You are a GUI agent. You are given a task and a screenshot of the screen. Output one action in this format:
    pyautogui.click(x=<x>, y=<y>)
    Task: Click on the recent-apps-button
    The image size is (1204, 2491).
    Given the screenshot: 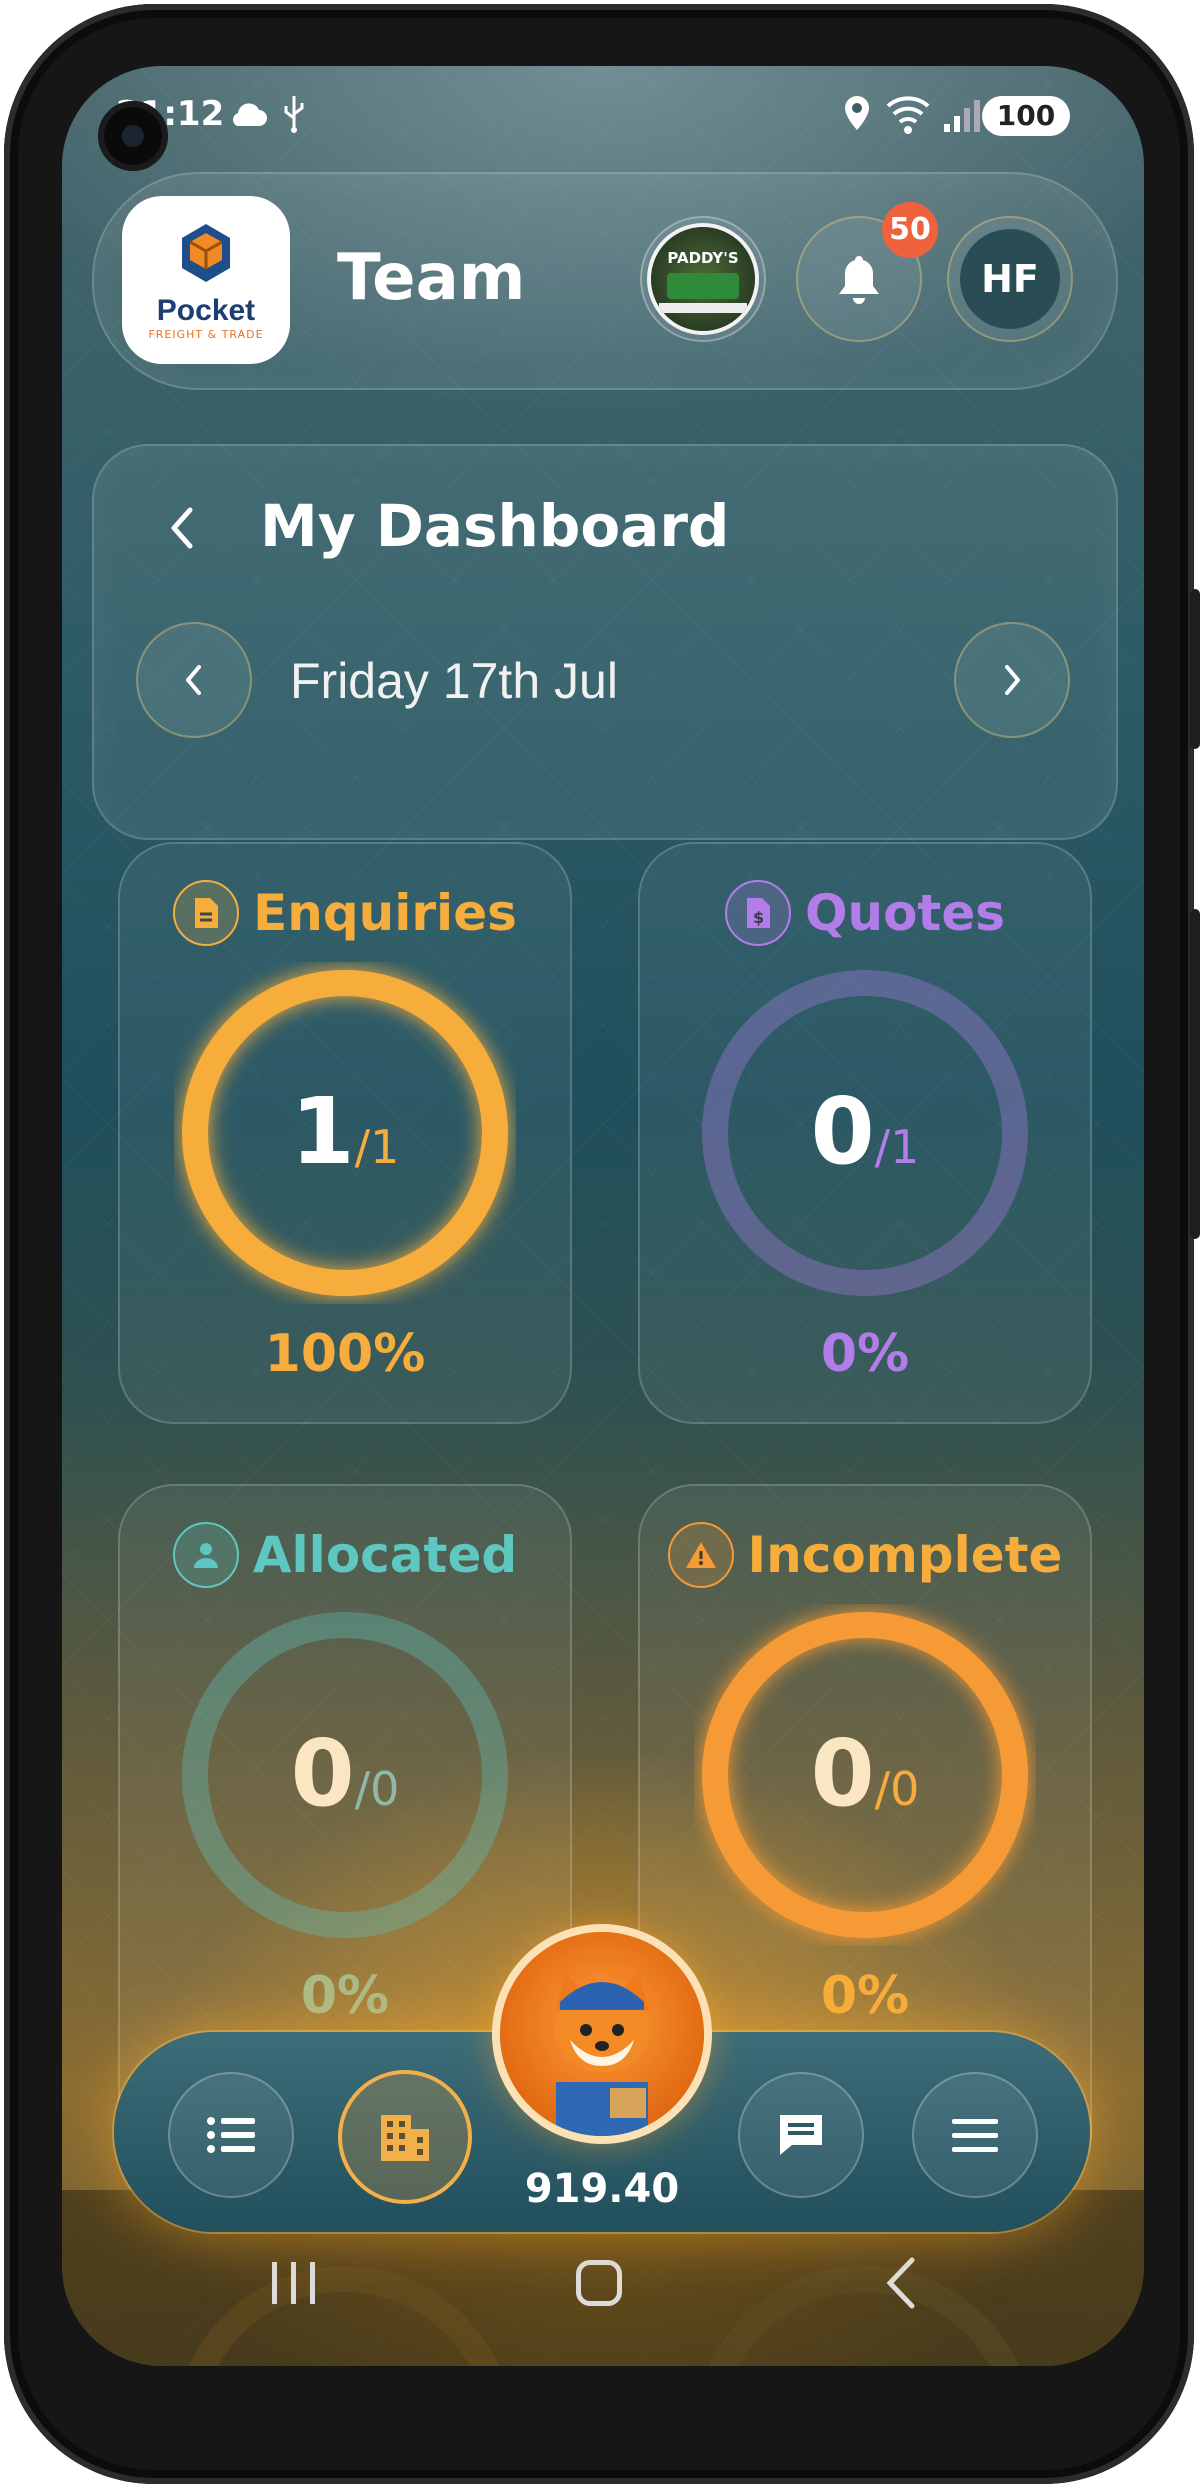 What is the action you would take?
    pyautogui.click(x=293, y=2283)
    